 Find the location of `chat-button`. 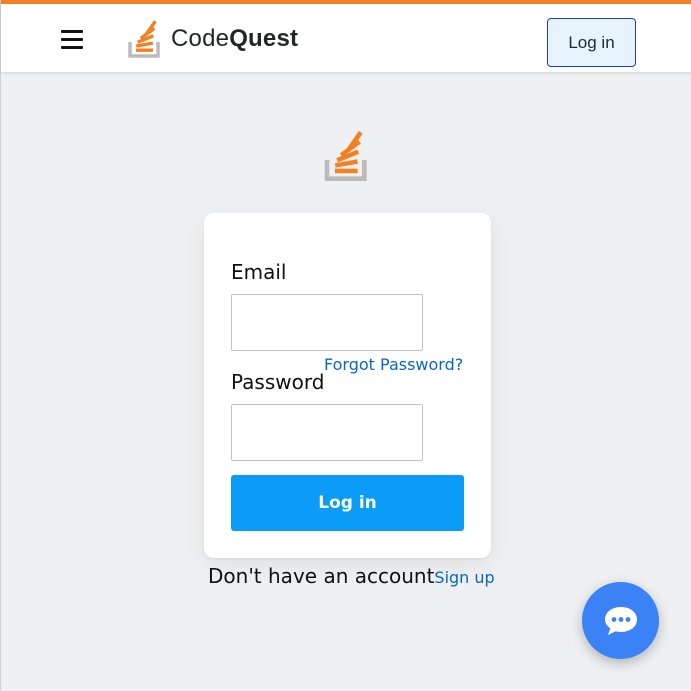

chat-button is located at coordinates (620, 620).